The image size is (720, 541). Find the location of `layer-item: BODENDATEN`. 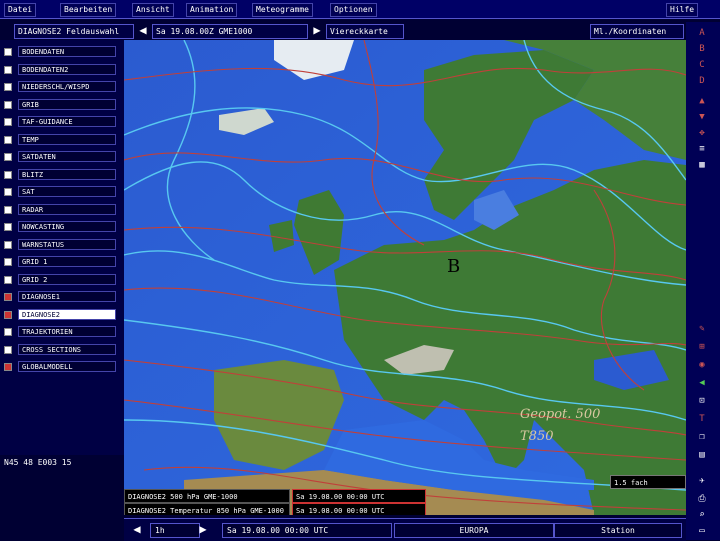

layer-item: BODENDATEN is located at coordinates (63, 52).